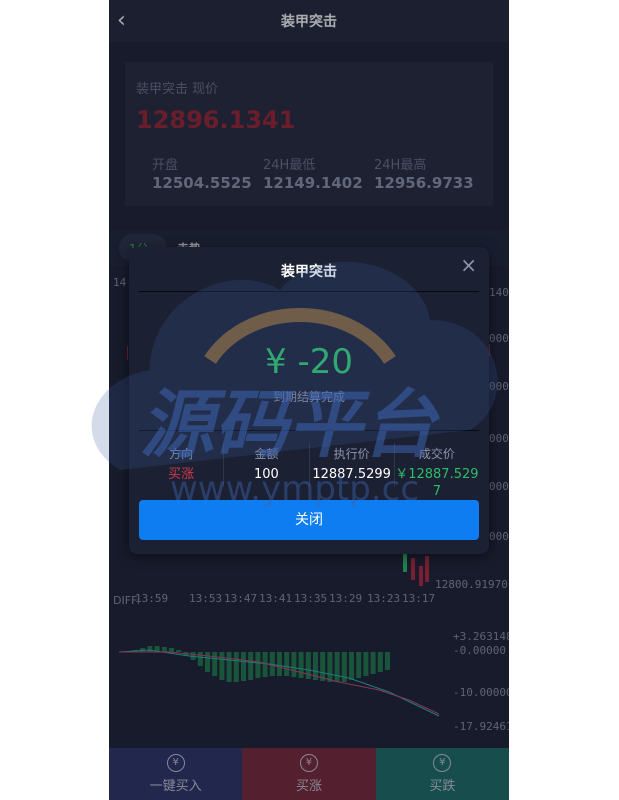 This screenshot has width=619, height=800. I want to click on modal-title: 装甲突击, so click(309, 272).